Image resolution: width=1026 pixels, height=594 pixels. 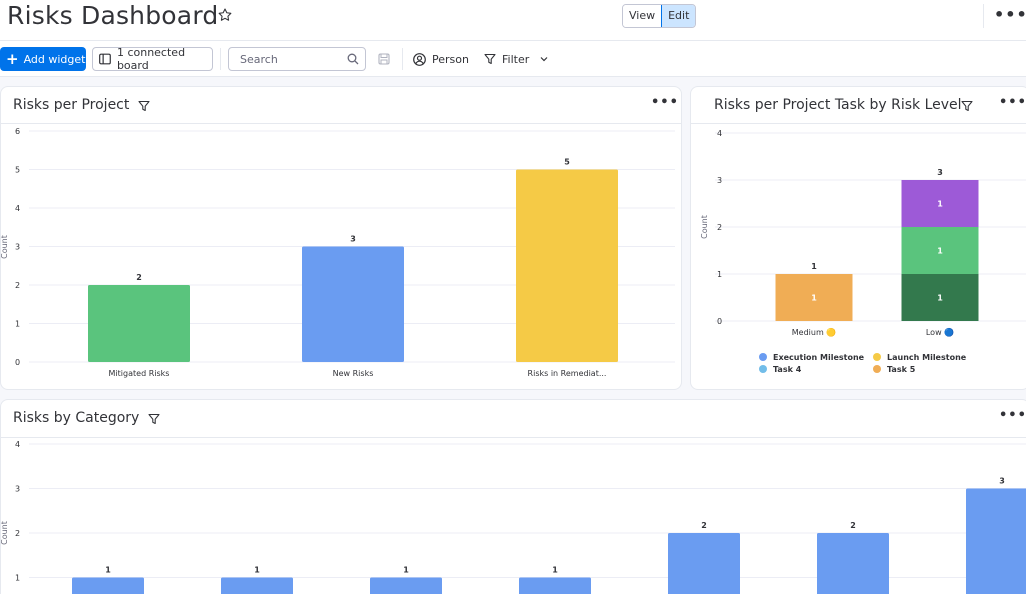 I want to click on y-tick-label: 5, so click(x=17, y=170).